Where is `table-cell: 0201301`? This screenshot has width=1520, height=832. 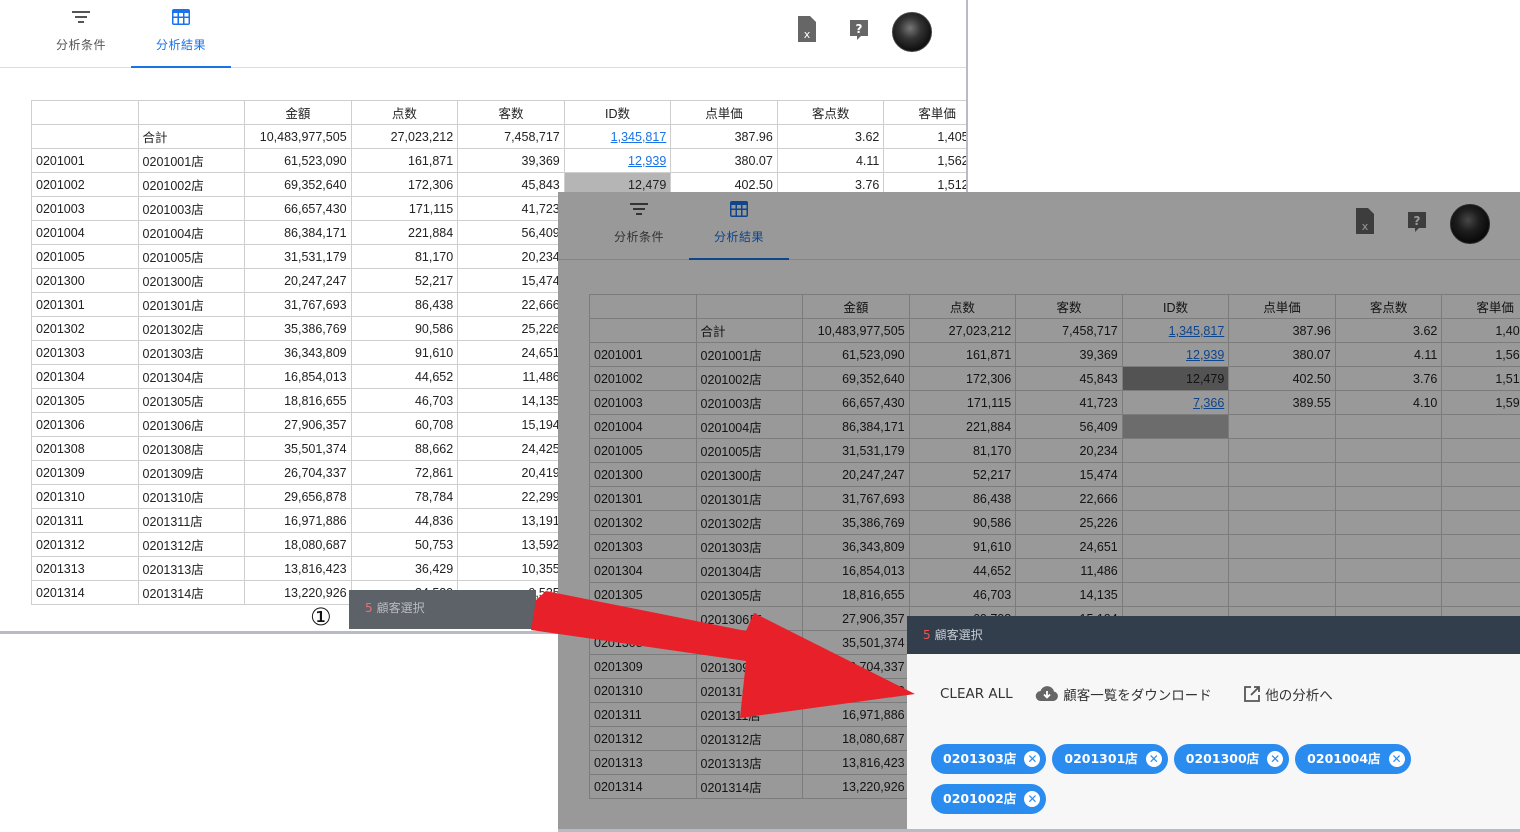 table-cell: 0201301 is located at coordinates (85, 304).